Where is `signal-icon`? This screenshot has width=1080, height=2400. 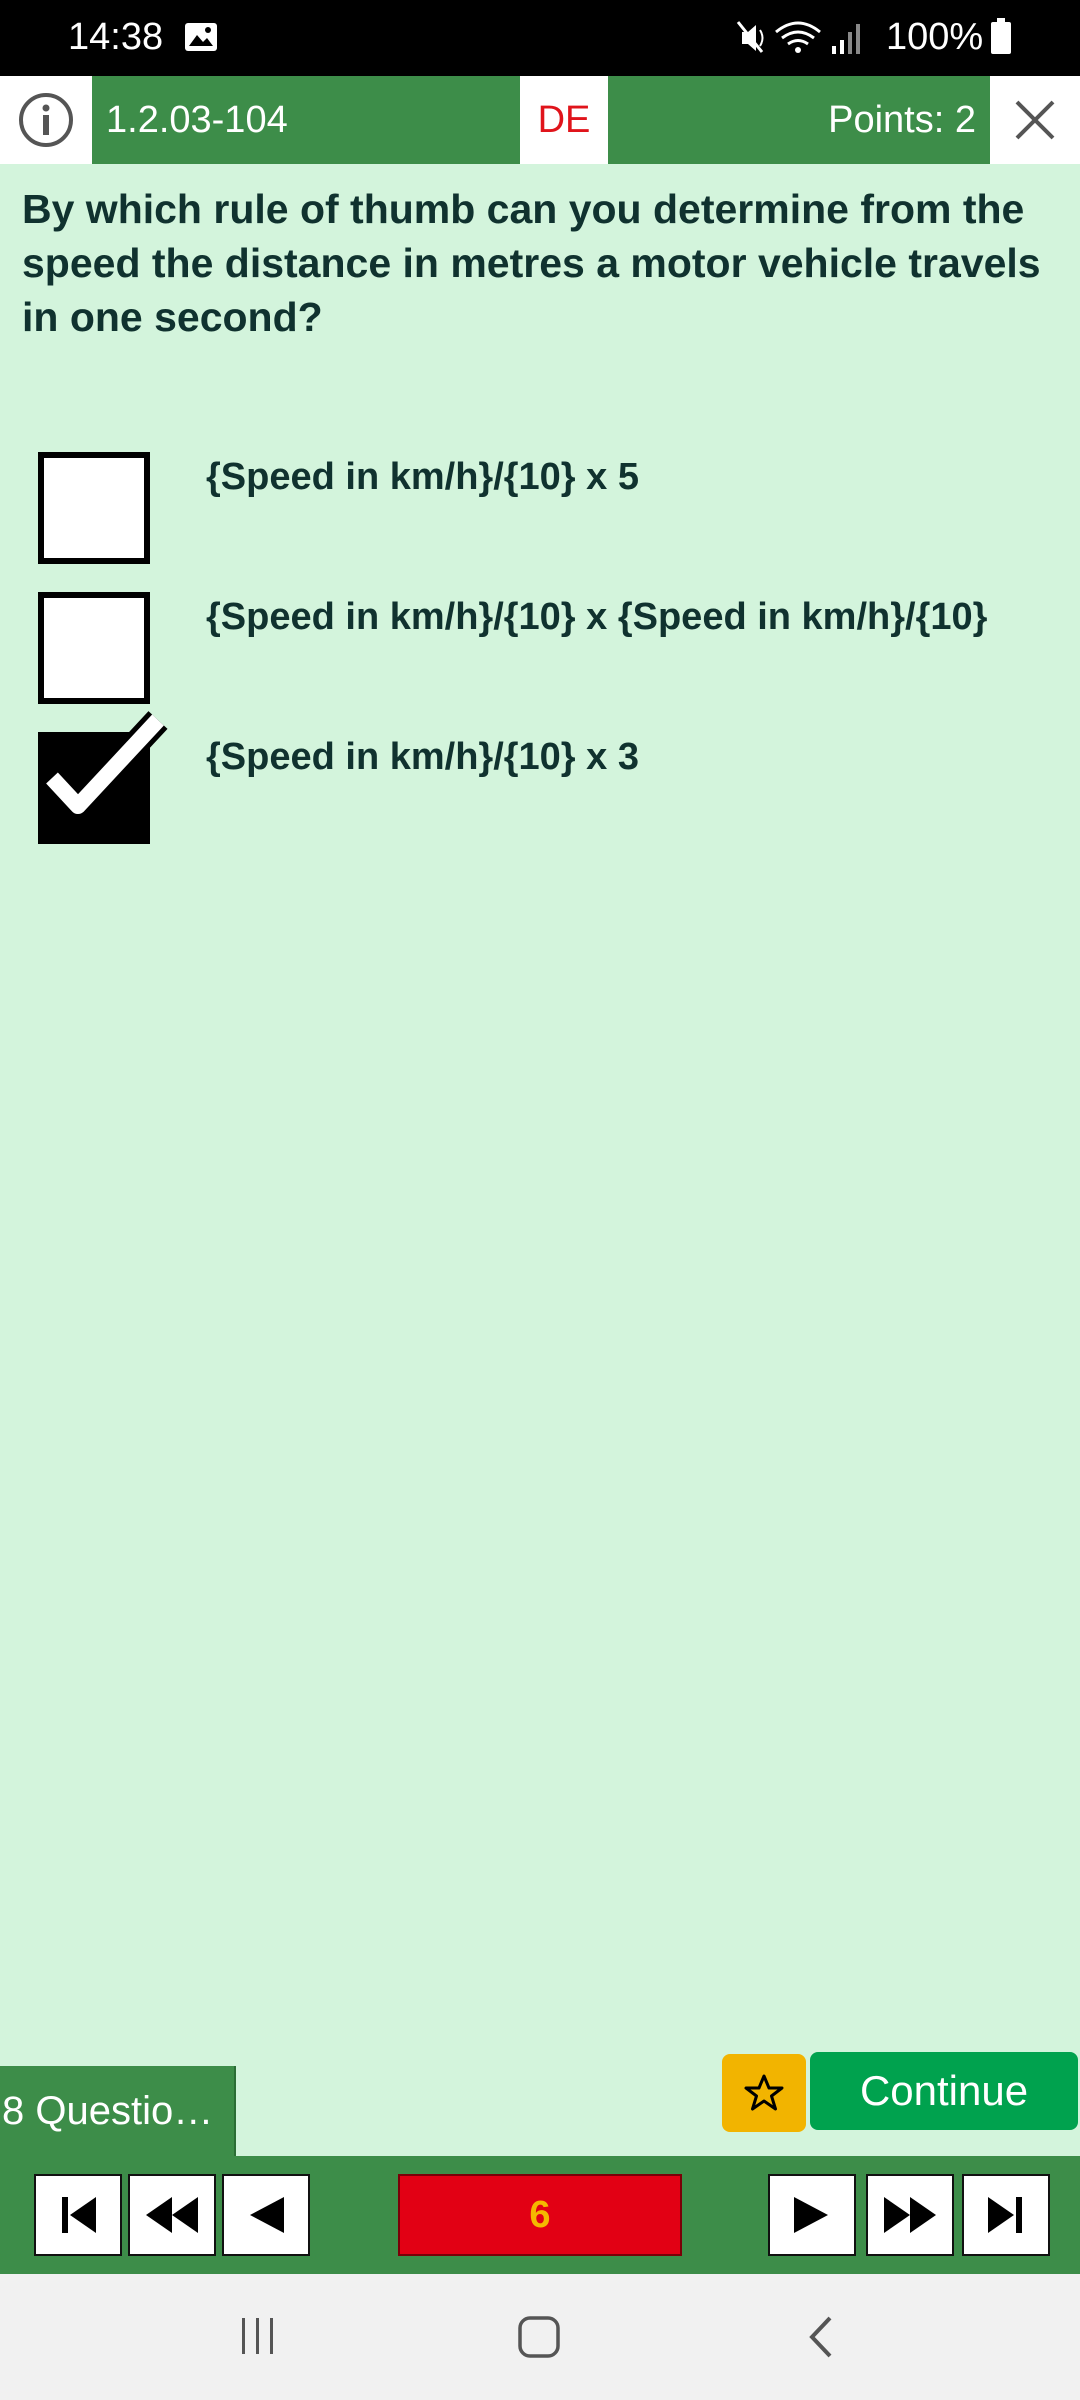
signal-icon is located at coordinates (846, 39).